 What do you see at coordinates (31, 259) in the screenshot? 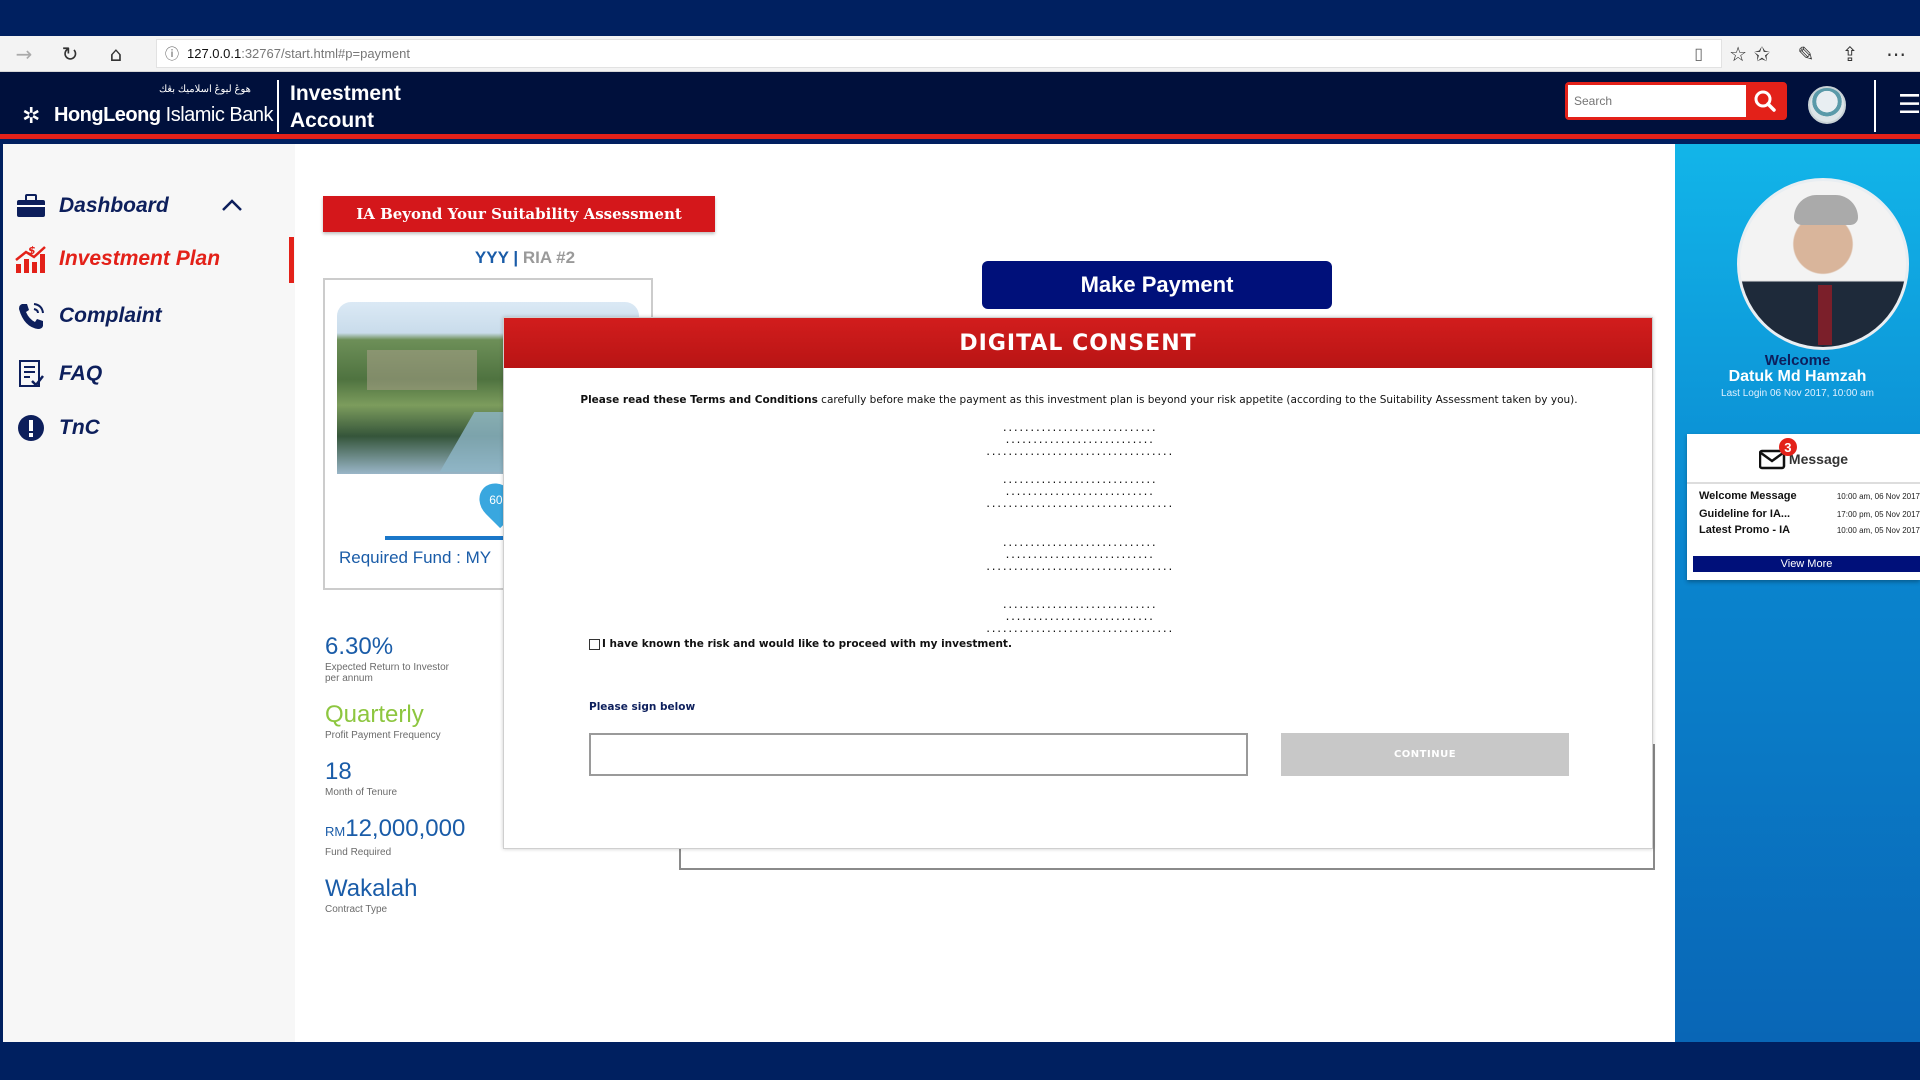
I see `growth-chart-icon: $` at bounding box center [31, 259].